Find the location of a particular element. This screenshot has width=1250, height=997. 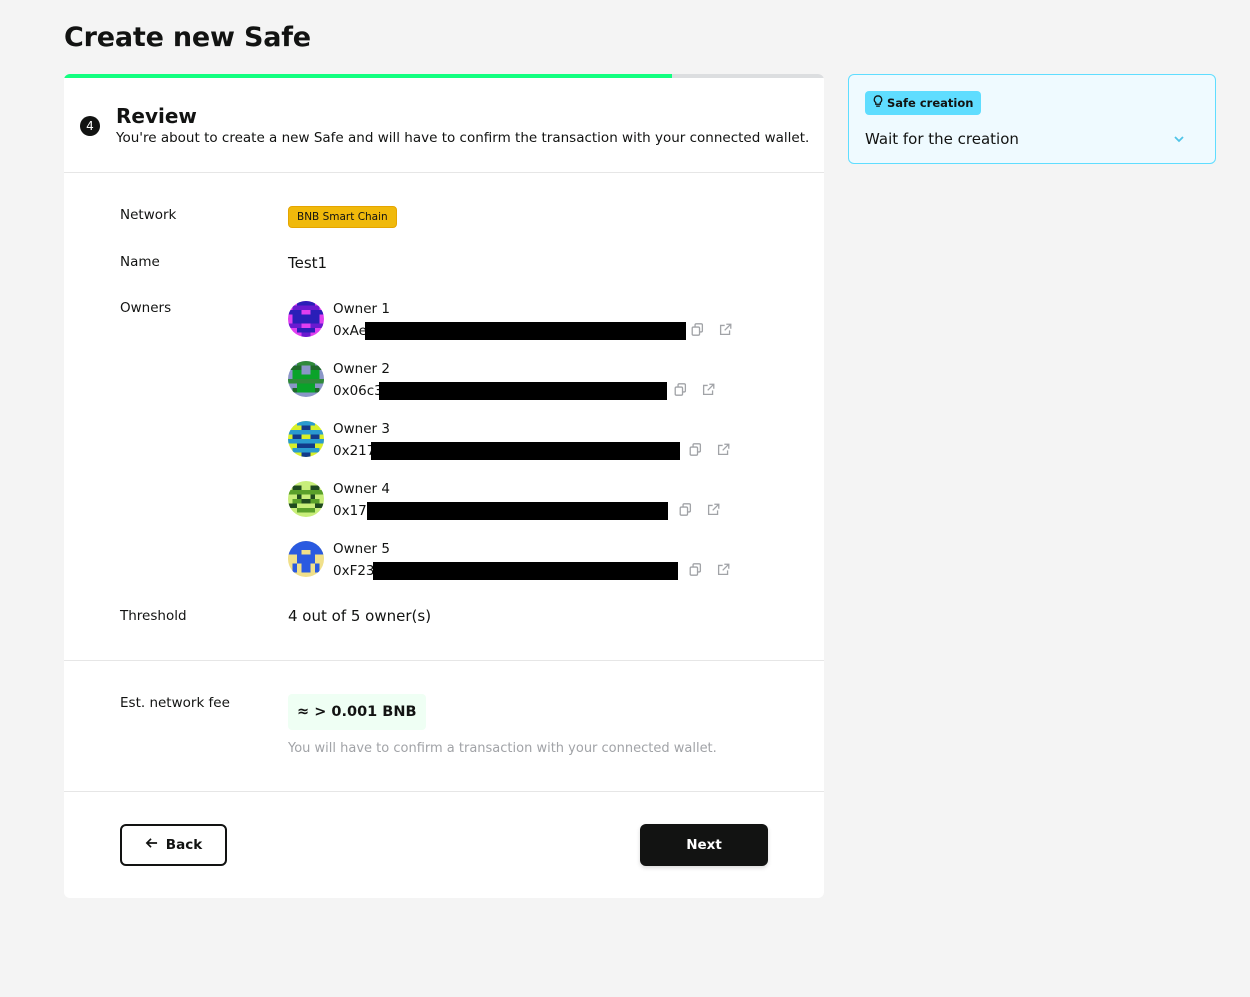

fee-label: Est. network fee is located at coordinates (175, 703).